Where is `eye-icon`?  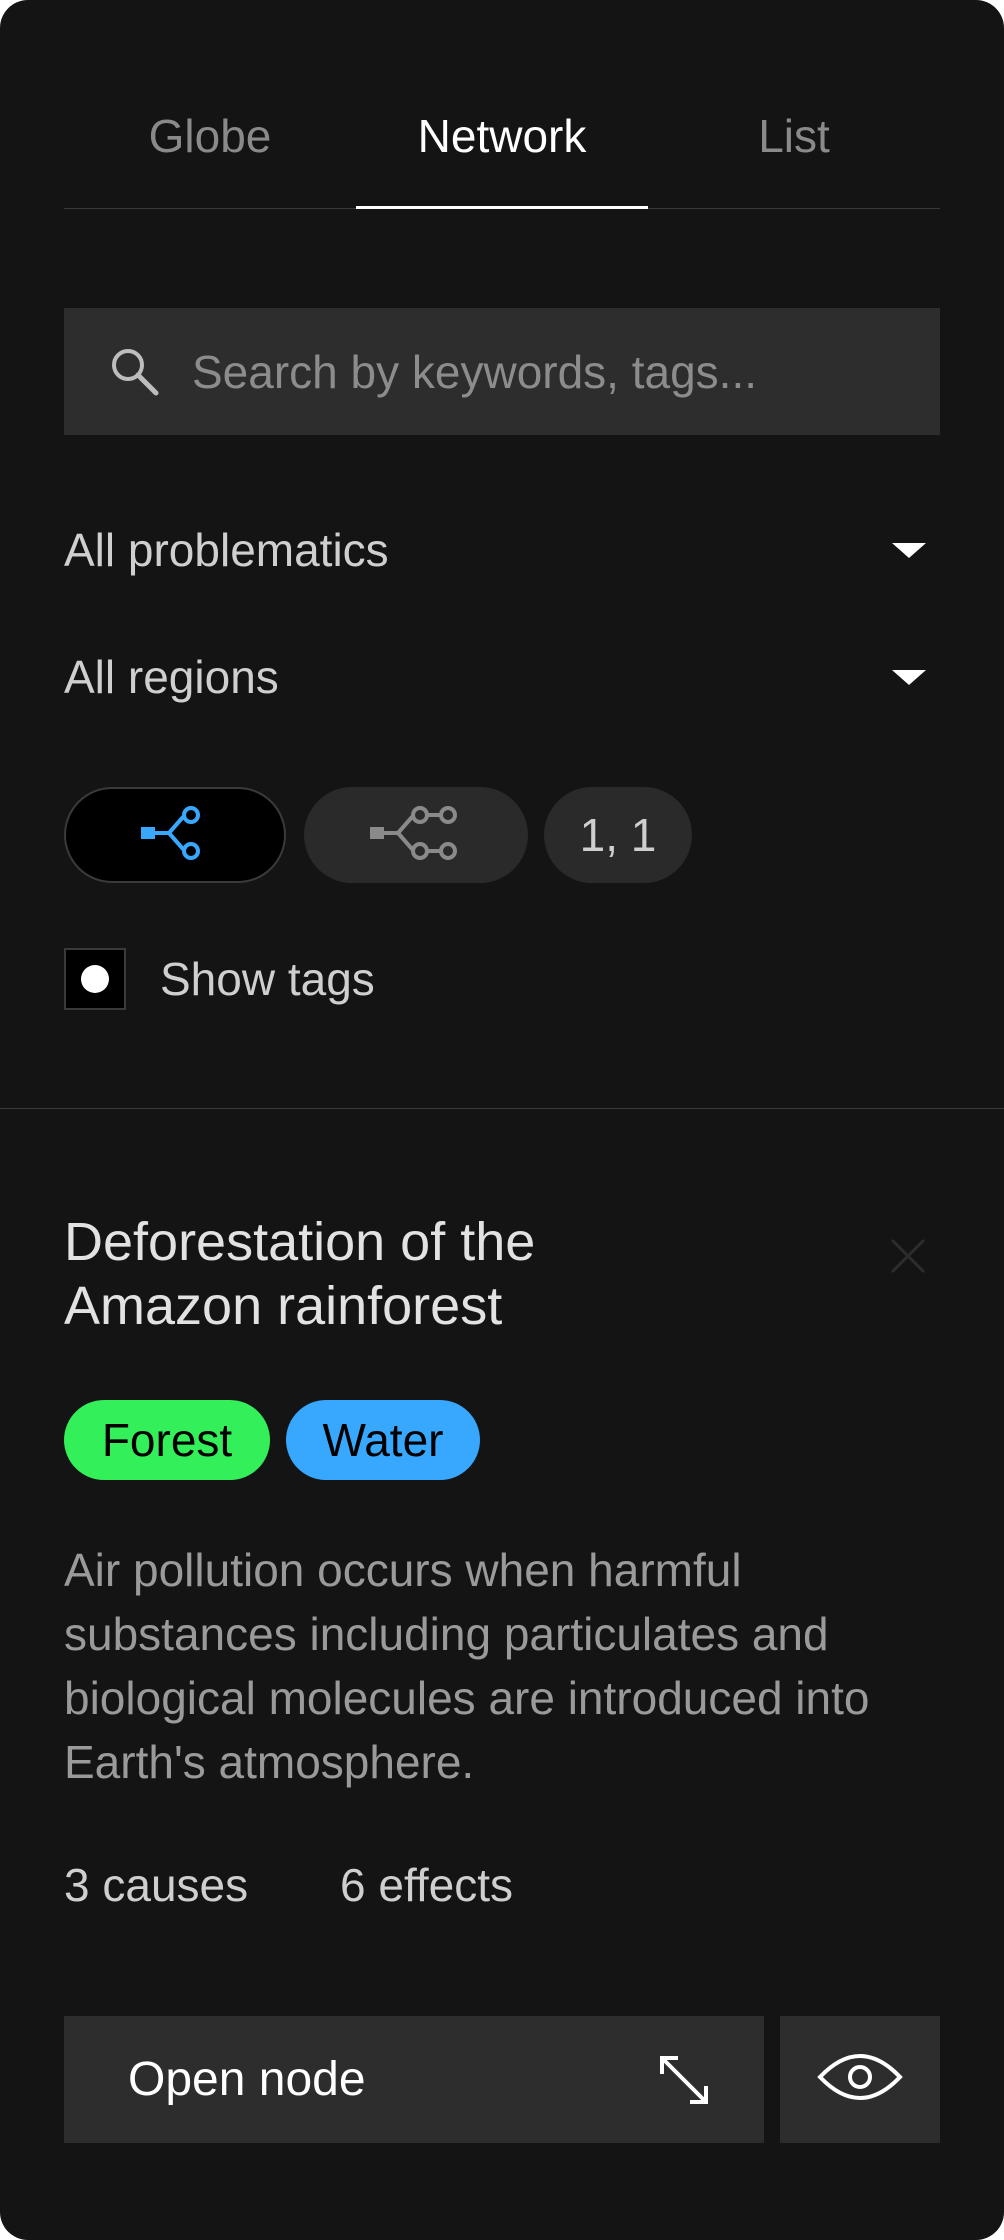
eye-icon is located at coordinates (860, 2079).